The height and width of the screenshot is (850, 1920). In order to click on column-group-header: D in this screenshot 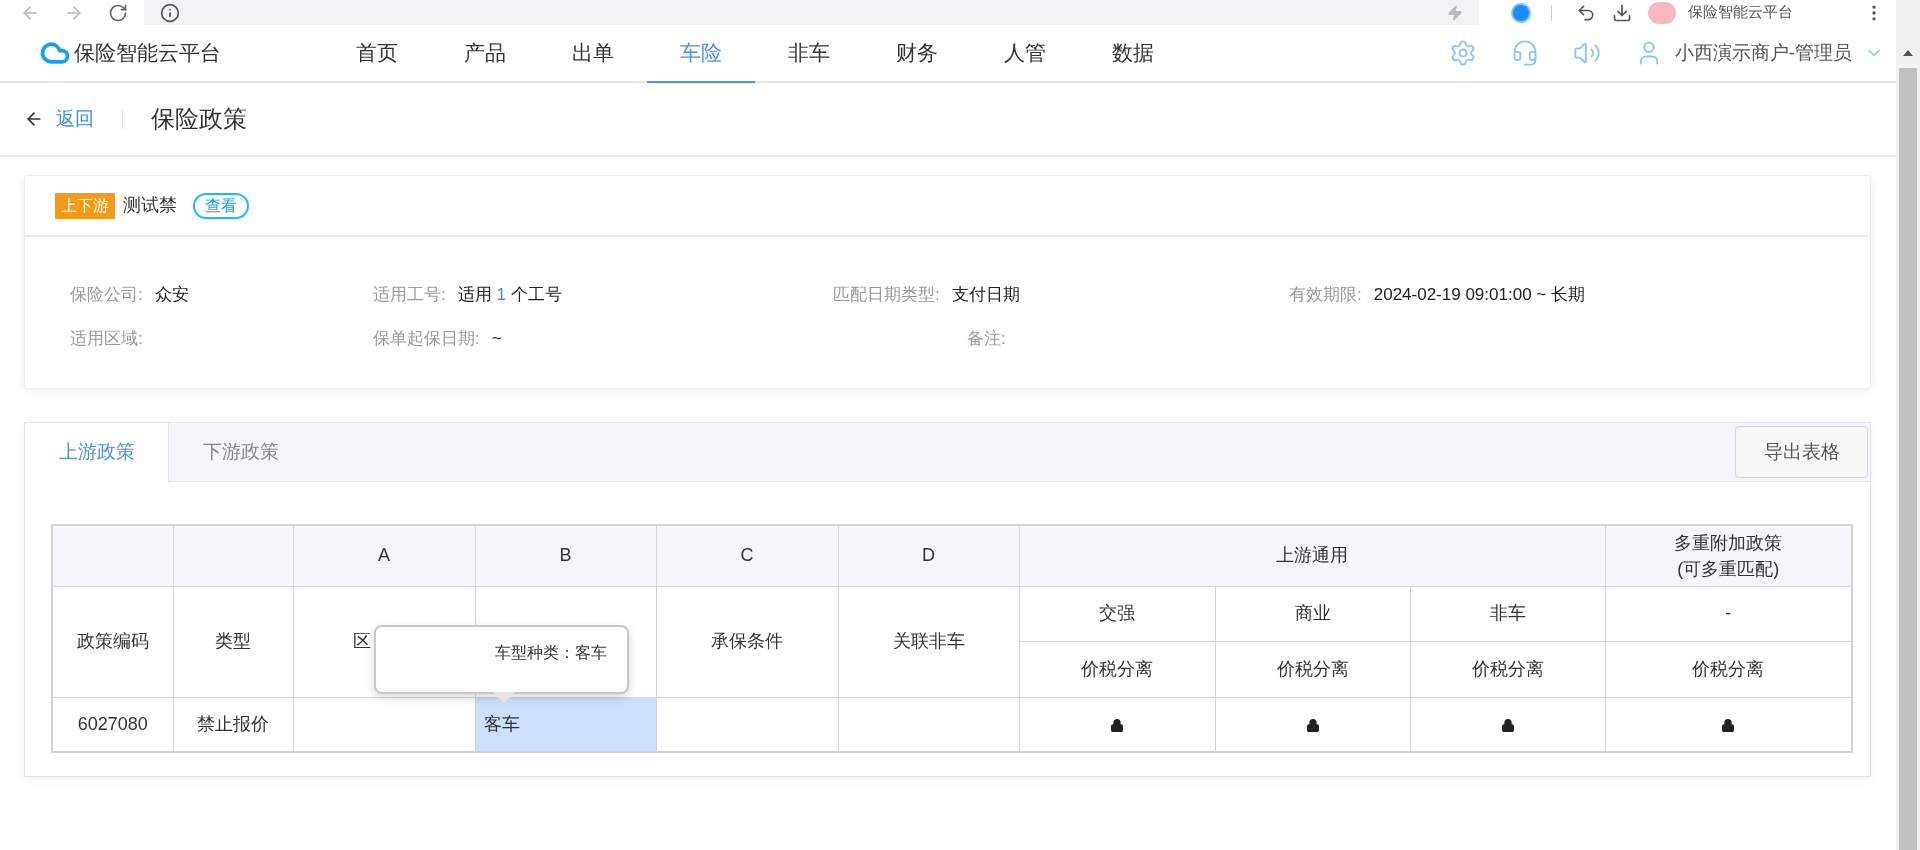, I will do `click(928, 555)`.